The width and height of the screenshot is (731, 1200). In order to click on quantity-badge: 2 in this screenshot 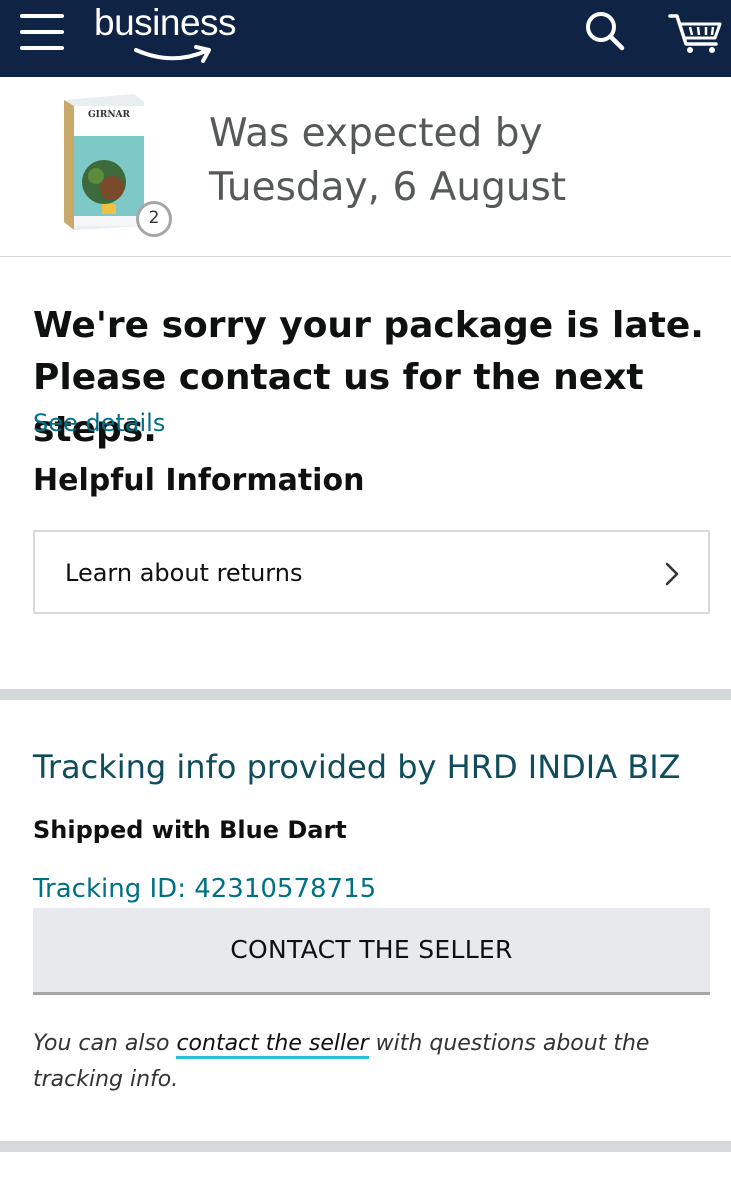, I will do `click(154, 219)`.